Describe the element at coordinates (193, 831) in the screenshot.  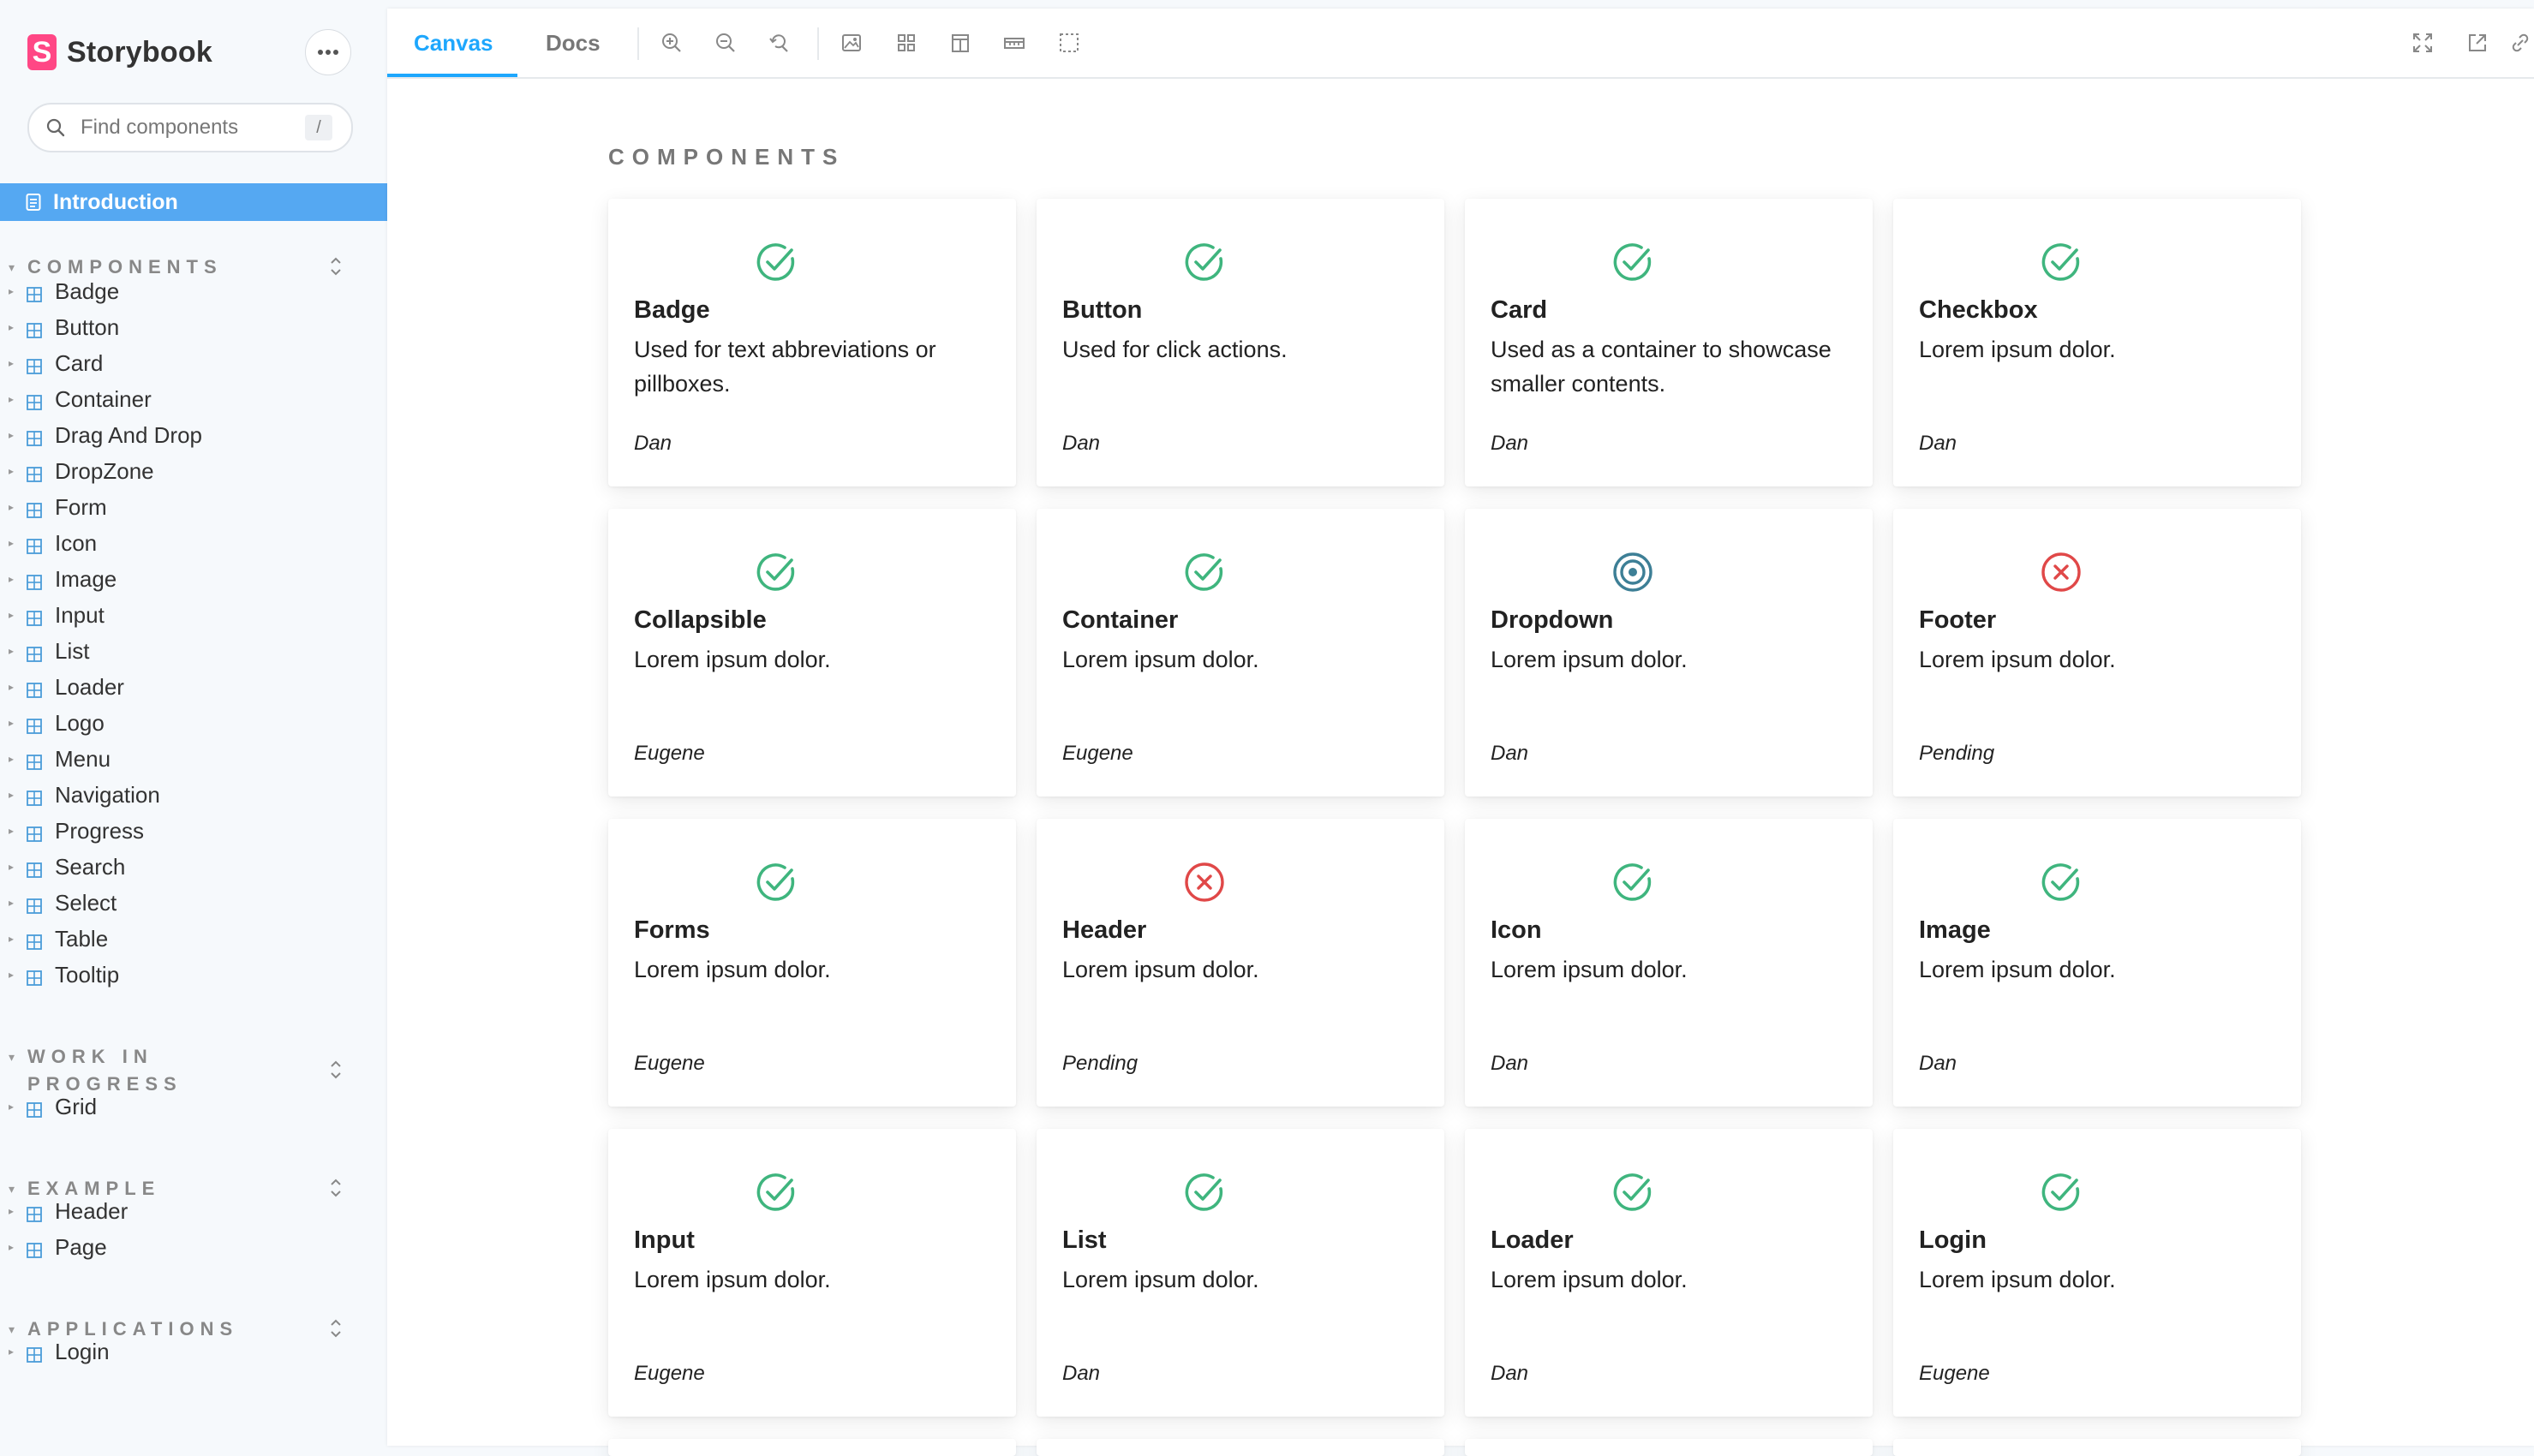
I see `sidebar-item-progress: ▸ Progress` at that location.